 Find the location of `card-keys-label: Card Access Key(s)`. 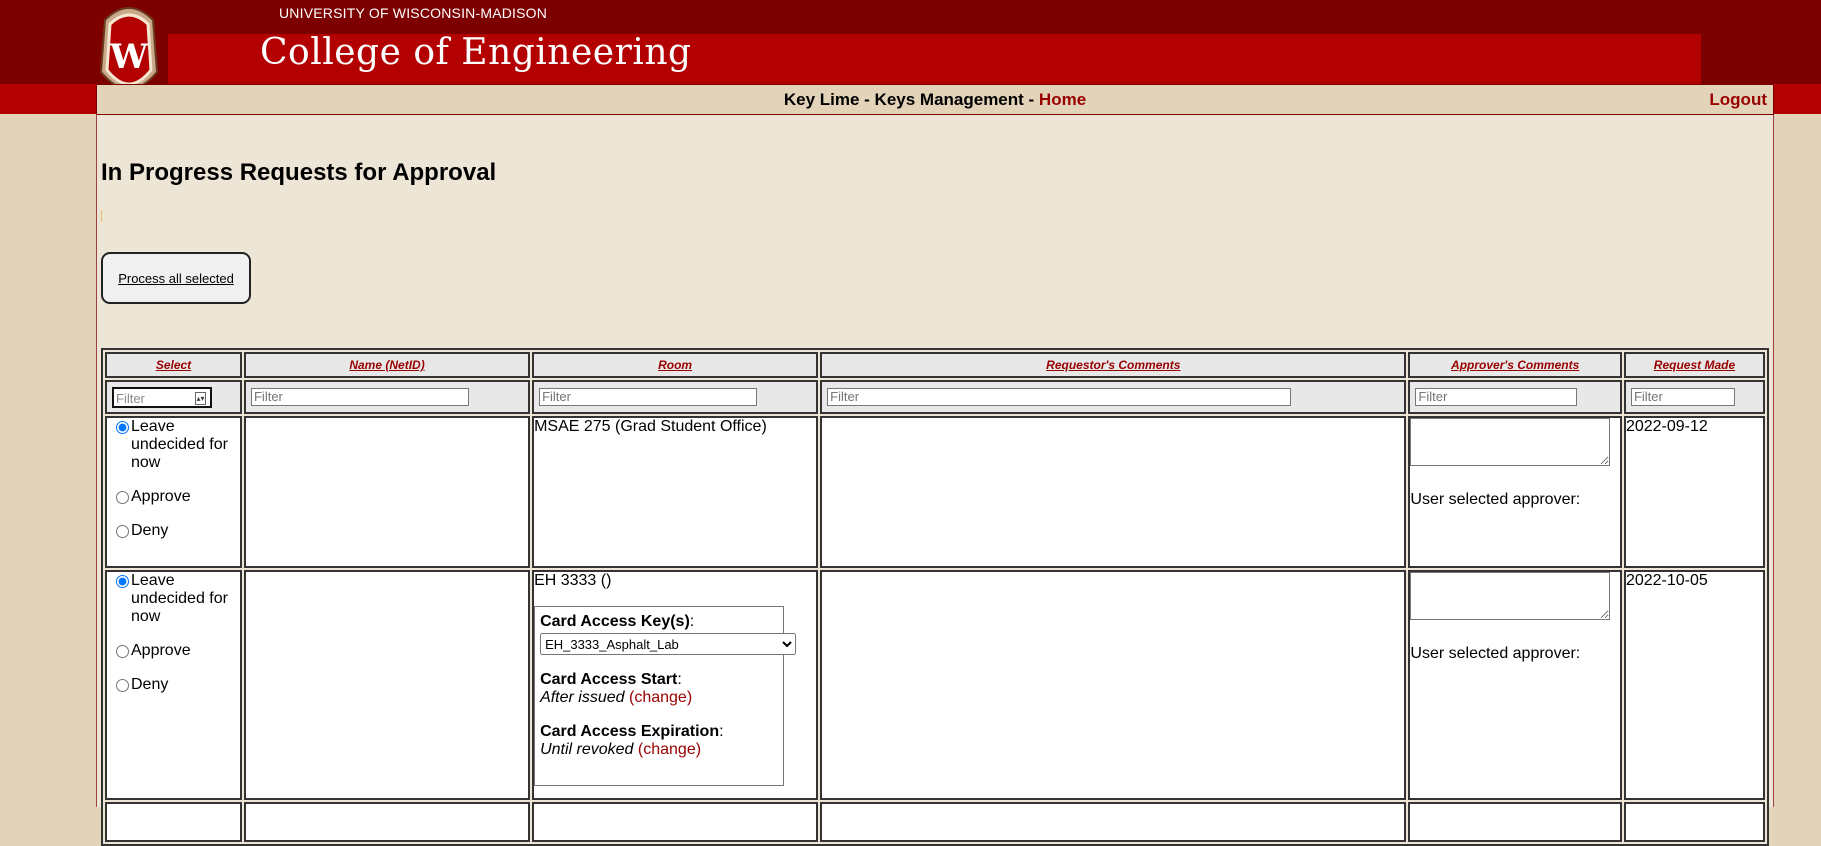

card-keys-label: Card Access Key(s) is located at coordinates (615, 621).